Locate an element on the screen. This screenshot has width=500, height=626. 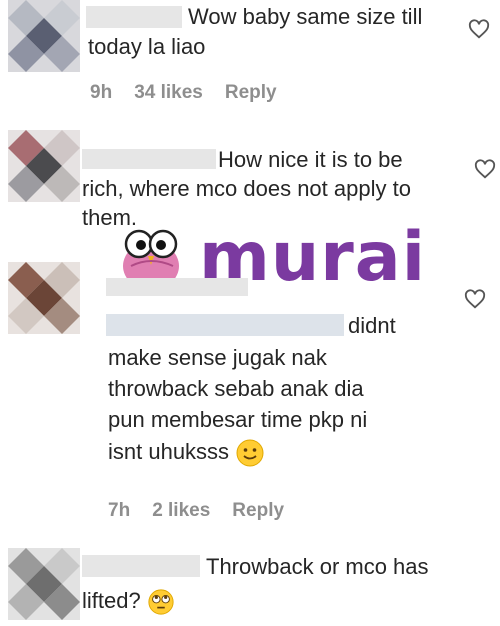
comment-meta: 9h 34 likes Reply is located at coordinates (183, 93).